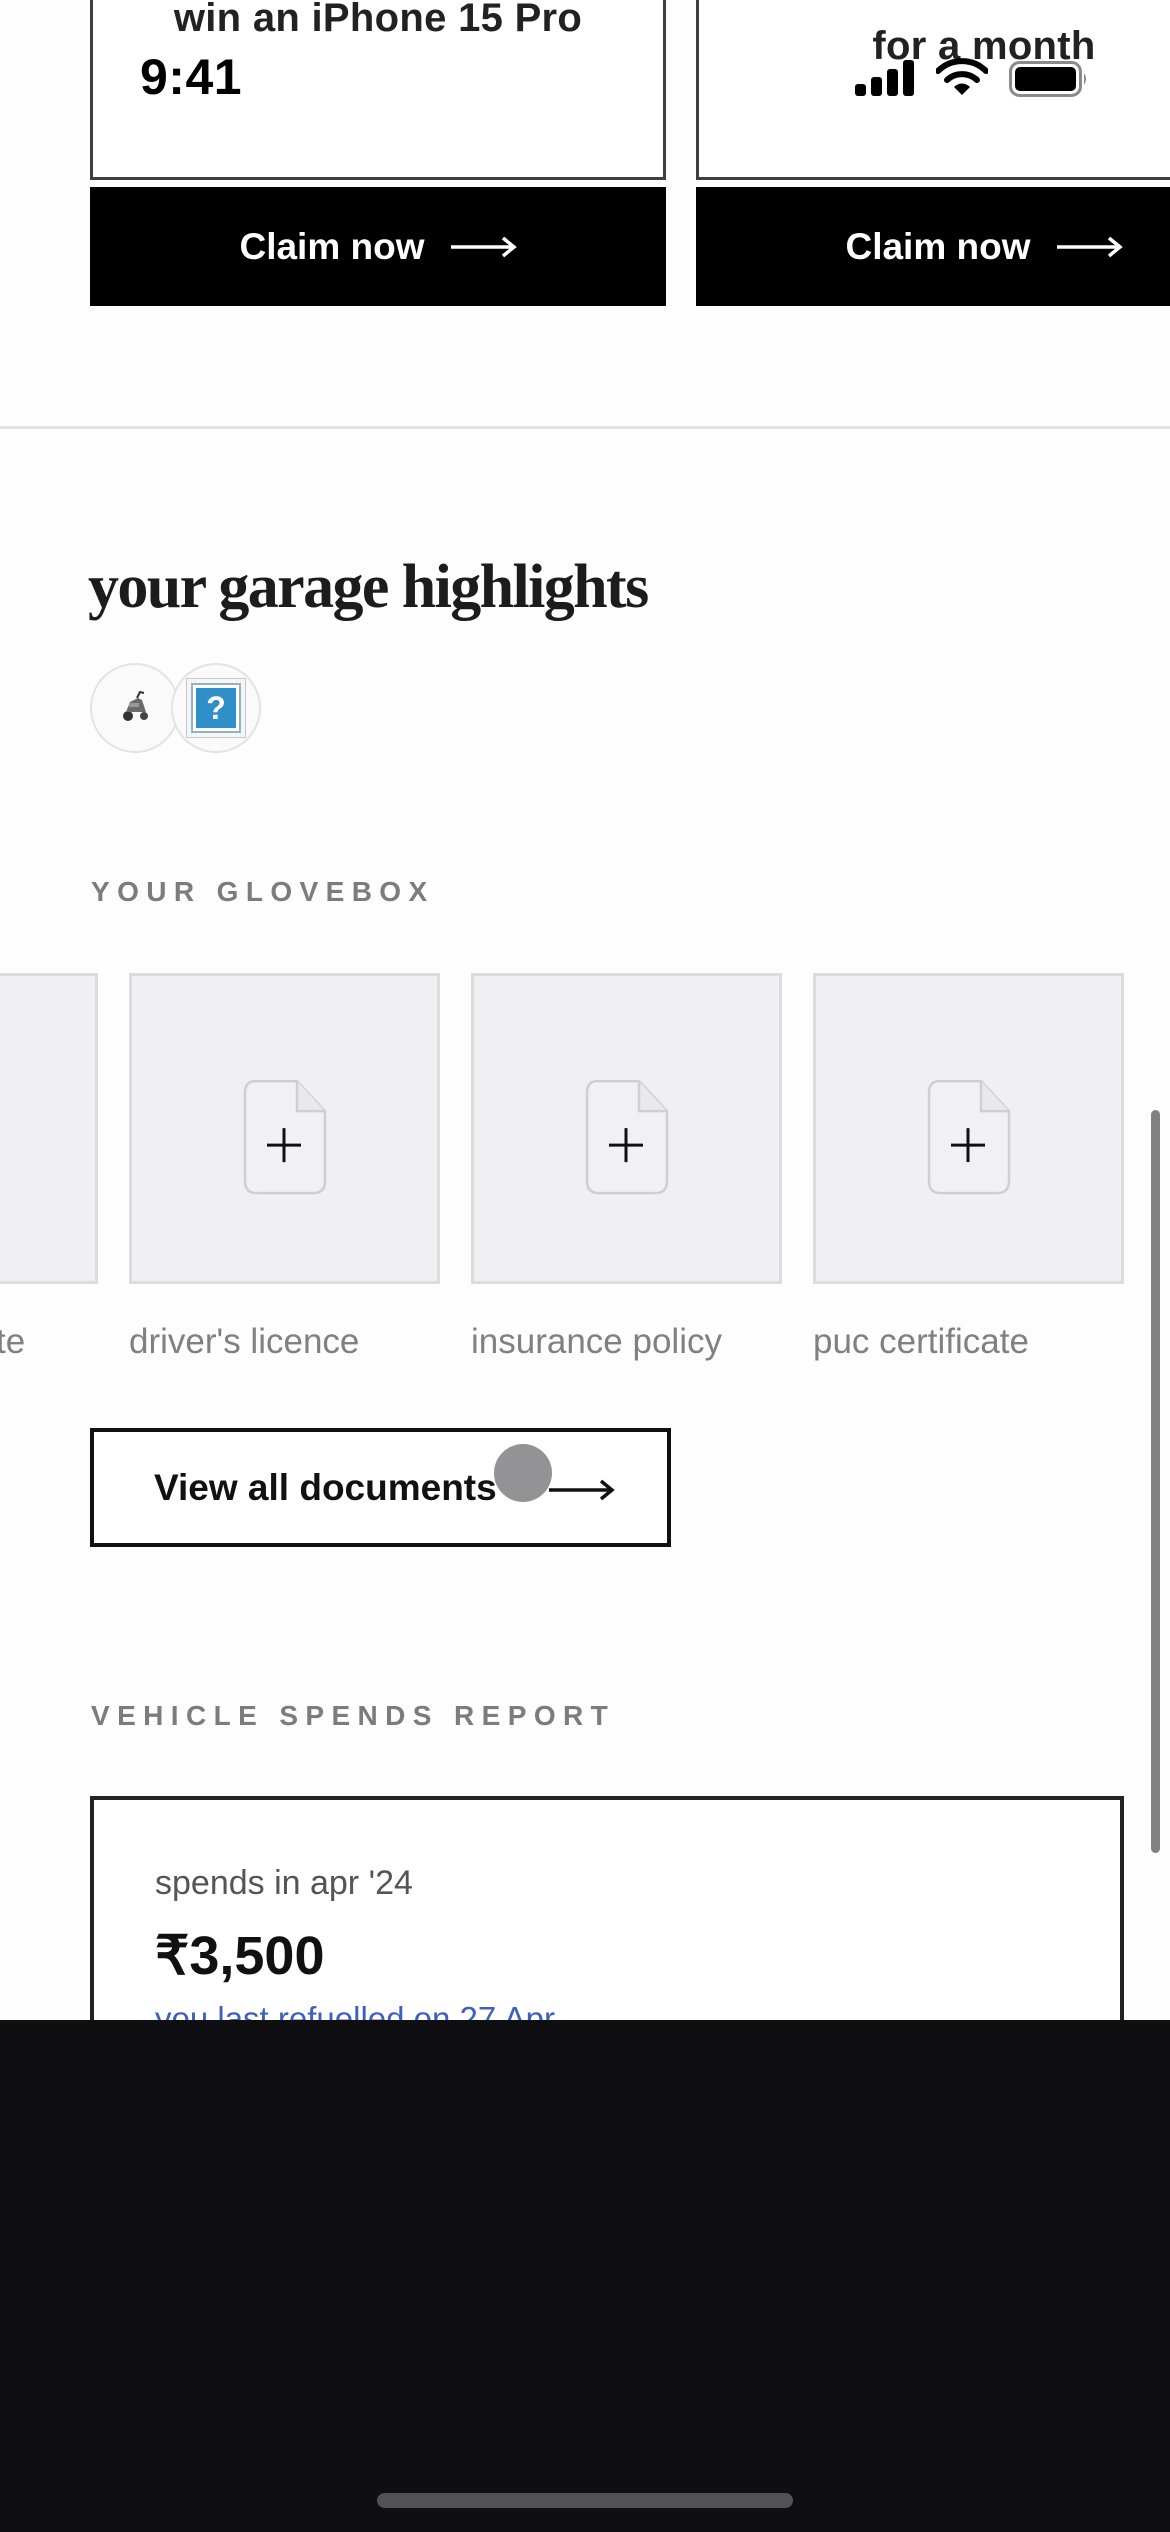 The height and width of the screenshot is (2532, 1170). I want to click on question-mark-icon: ?, so click(216, 708).